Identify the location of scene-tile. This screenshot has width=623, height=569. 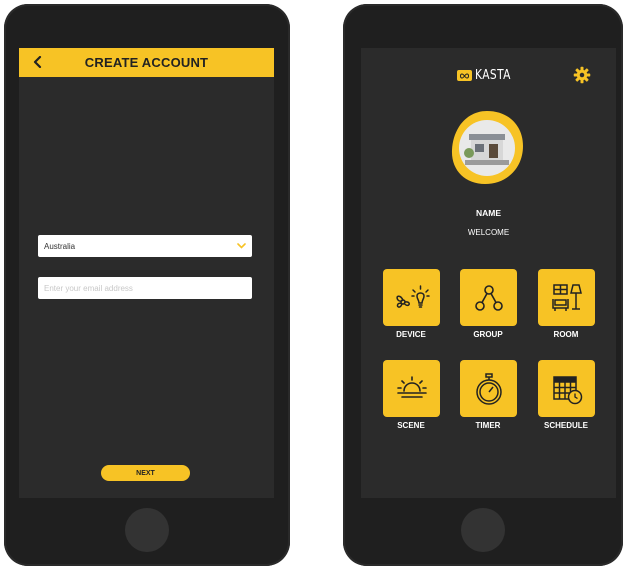
(411, 388).